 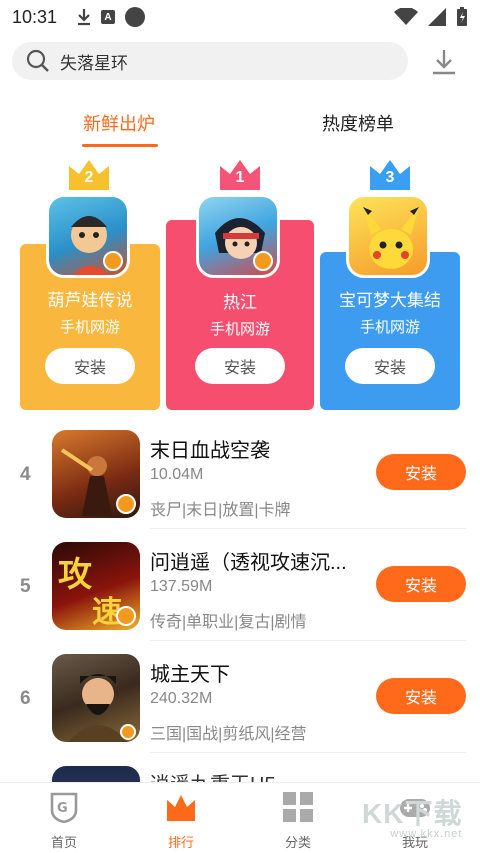 I want to click on app-icon-rejiang, so click(x=238, y=236).